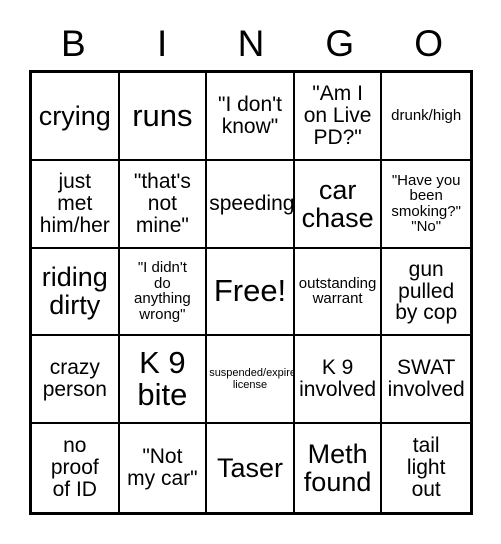  I want to click on bingo-cell: suspended/expired license, so click(251, 380).